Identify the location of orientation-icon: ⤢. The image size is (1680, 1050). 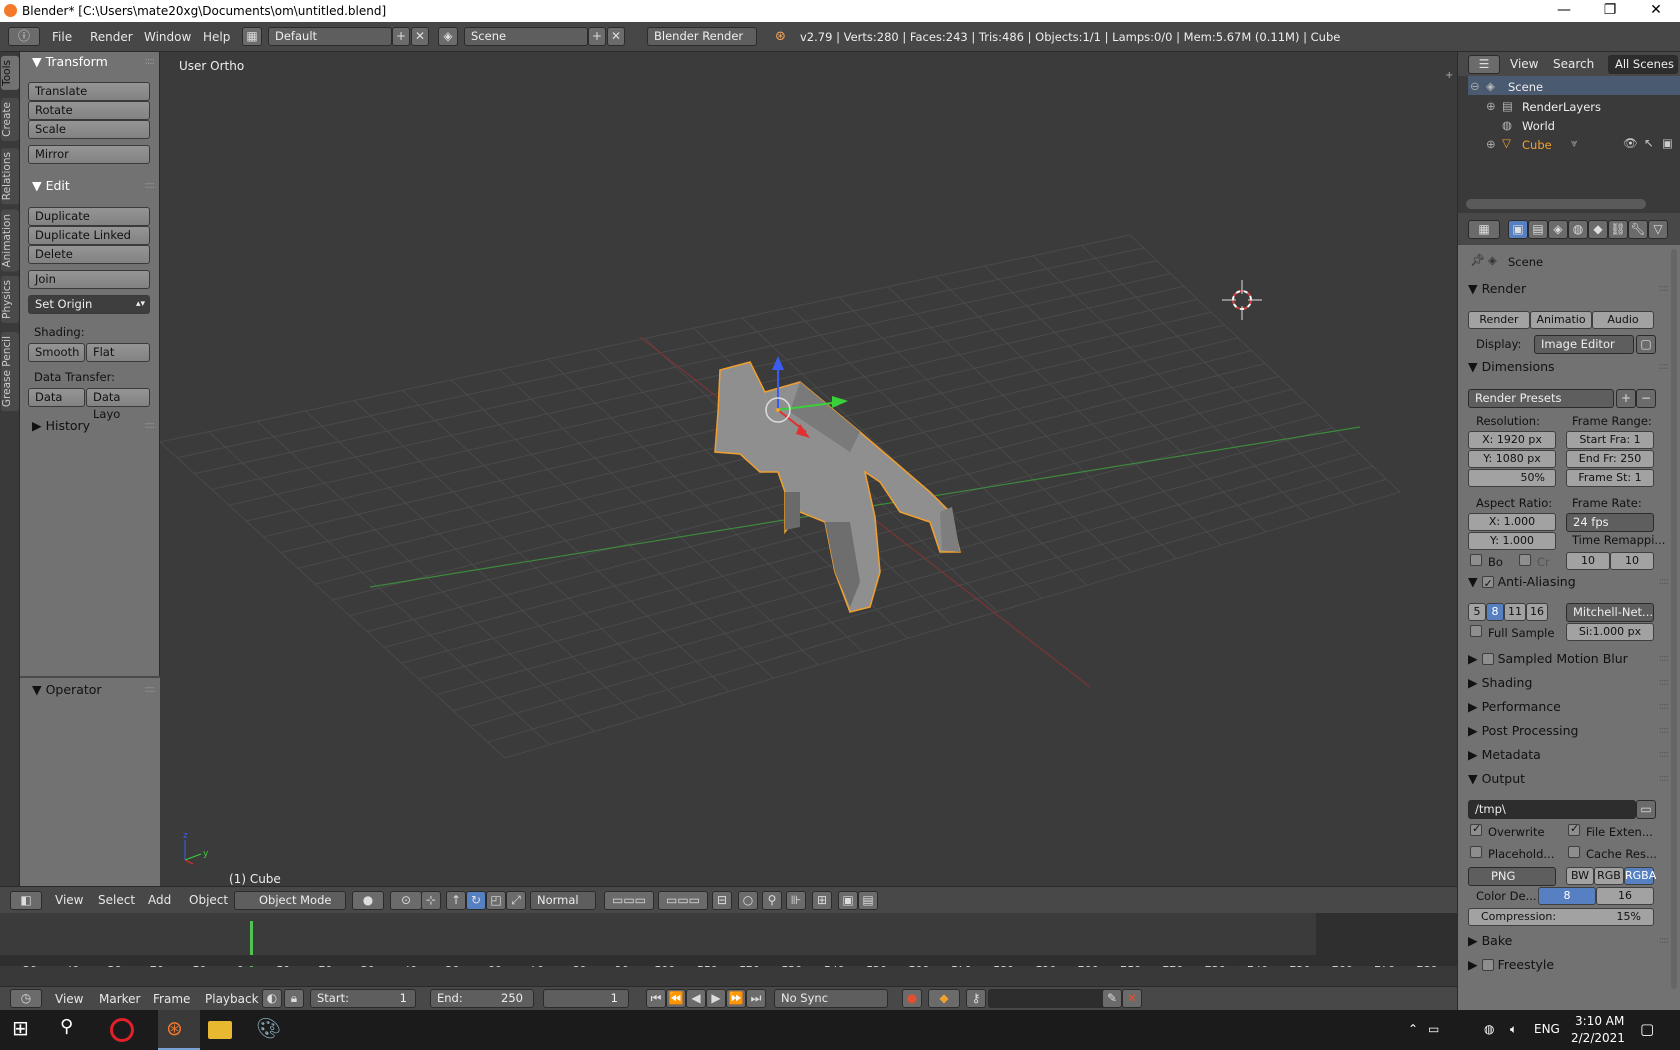
(516, 900).